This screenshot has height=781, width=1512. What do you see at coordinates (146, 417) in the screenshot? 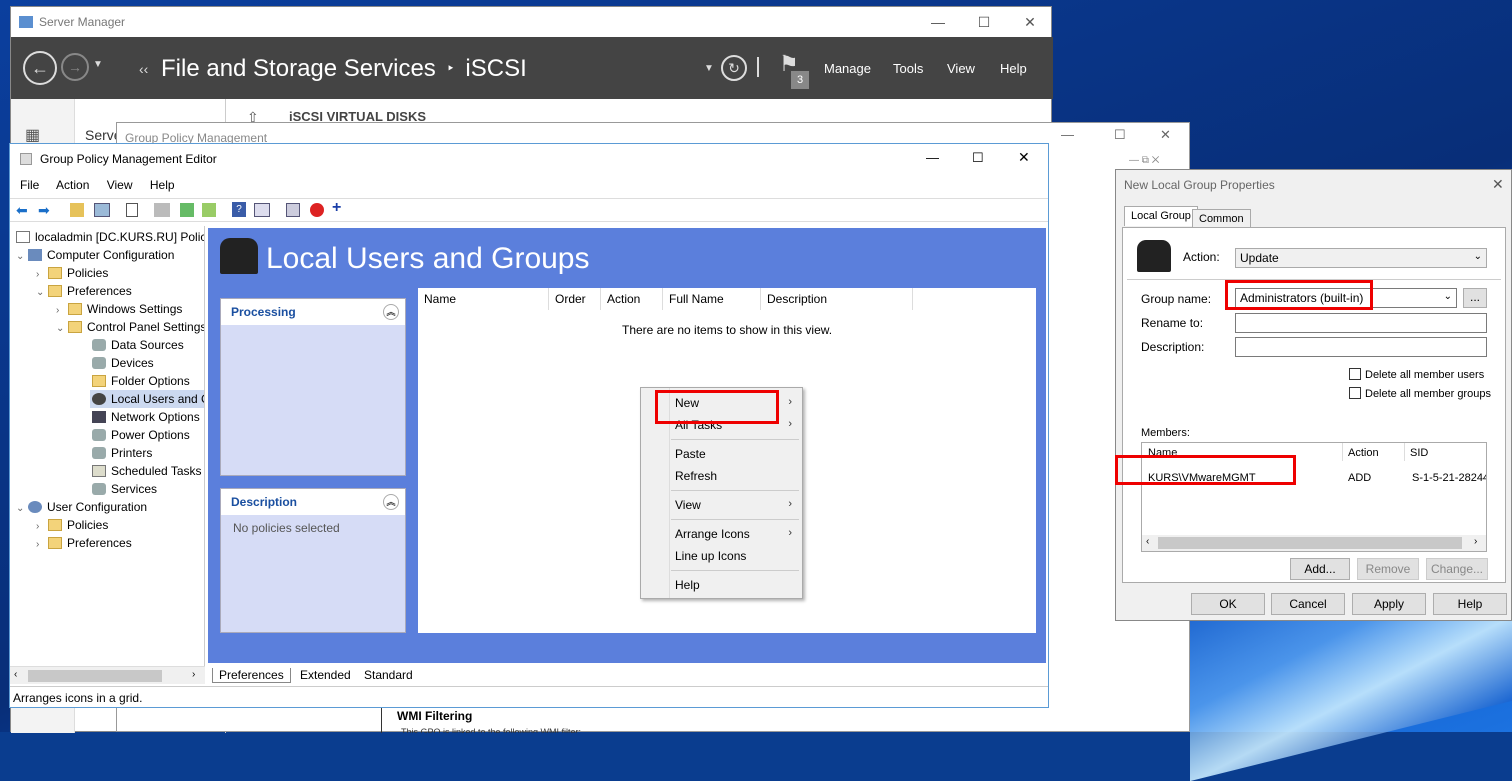
I see `tree-network-options: Network Options` at bounding box center [146, 417].